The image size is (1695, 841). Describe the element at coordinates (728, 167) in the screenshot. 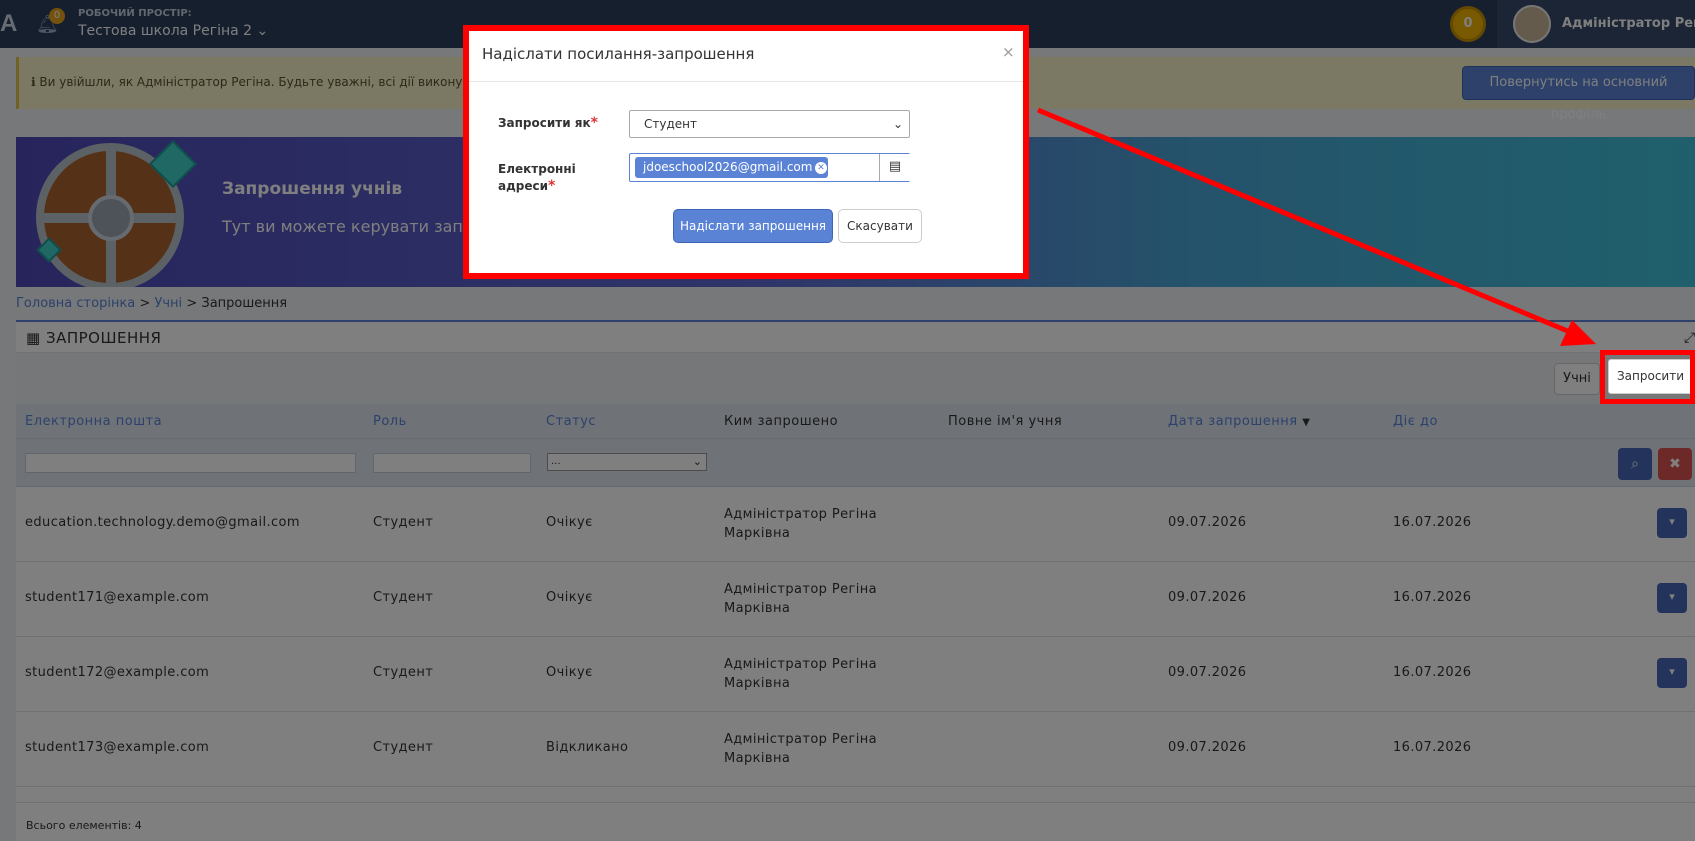

I see `email-tag-text: jdoeschool2026@gmail.com` at that location.